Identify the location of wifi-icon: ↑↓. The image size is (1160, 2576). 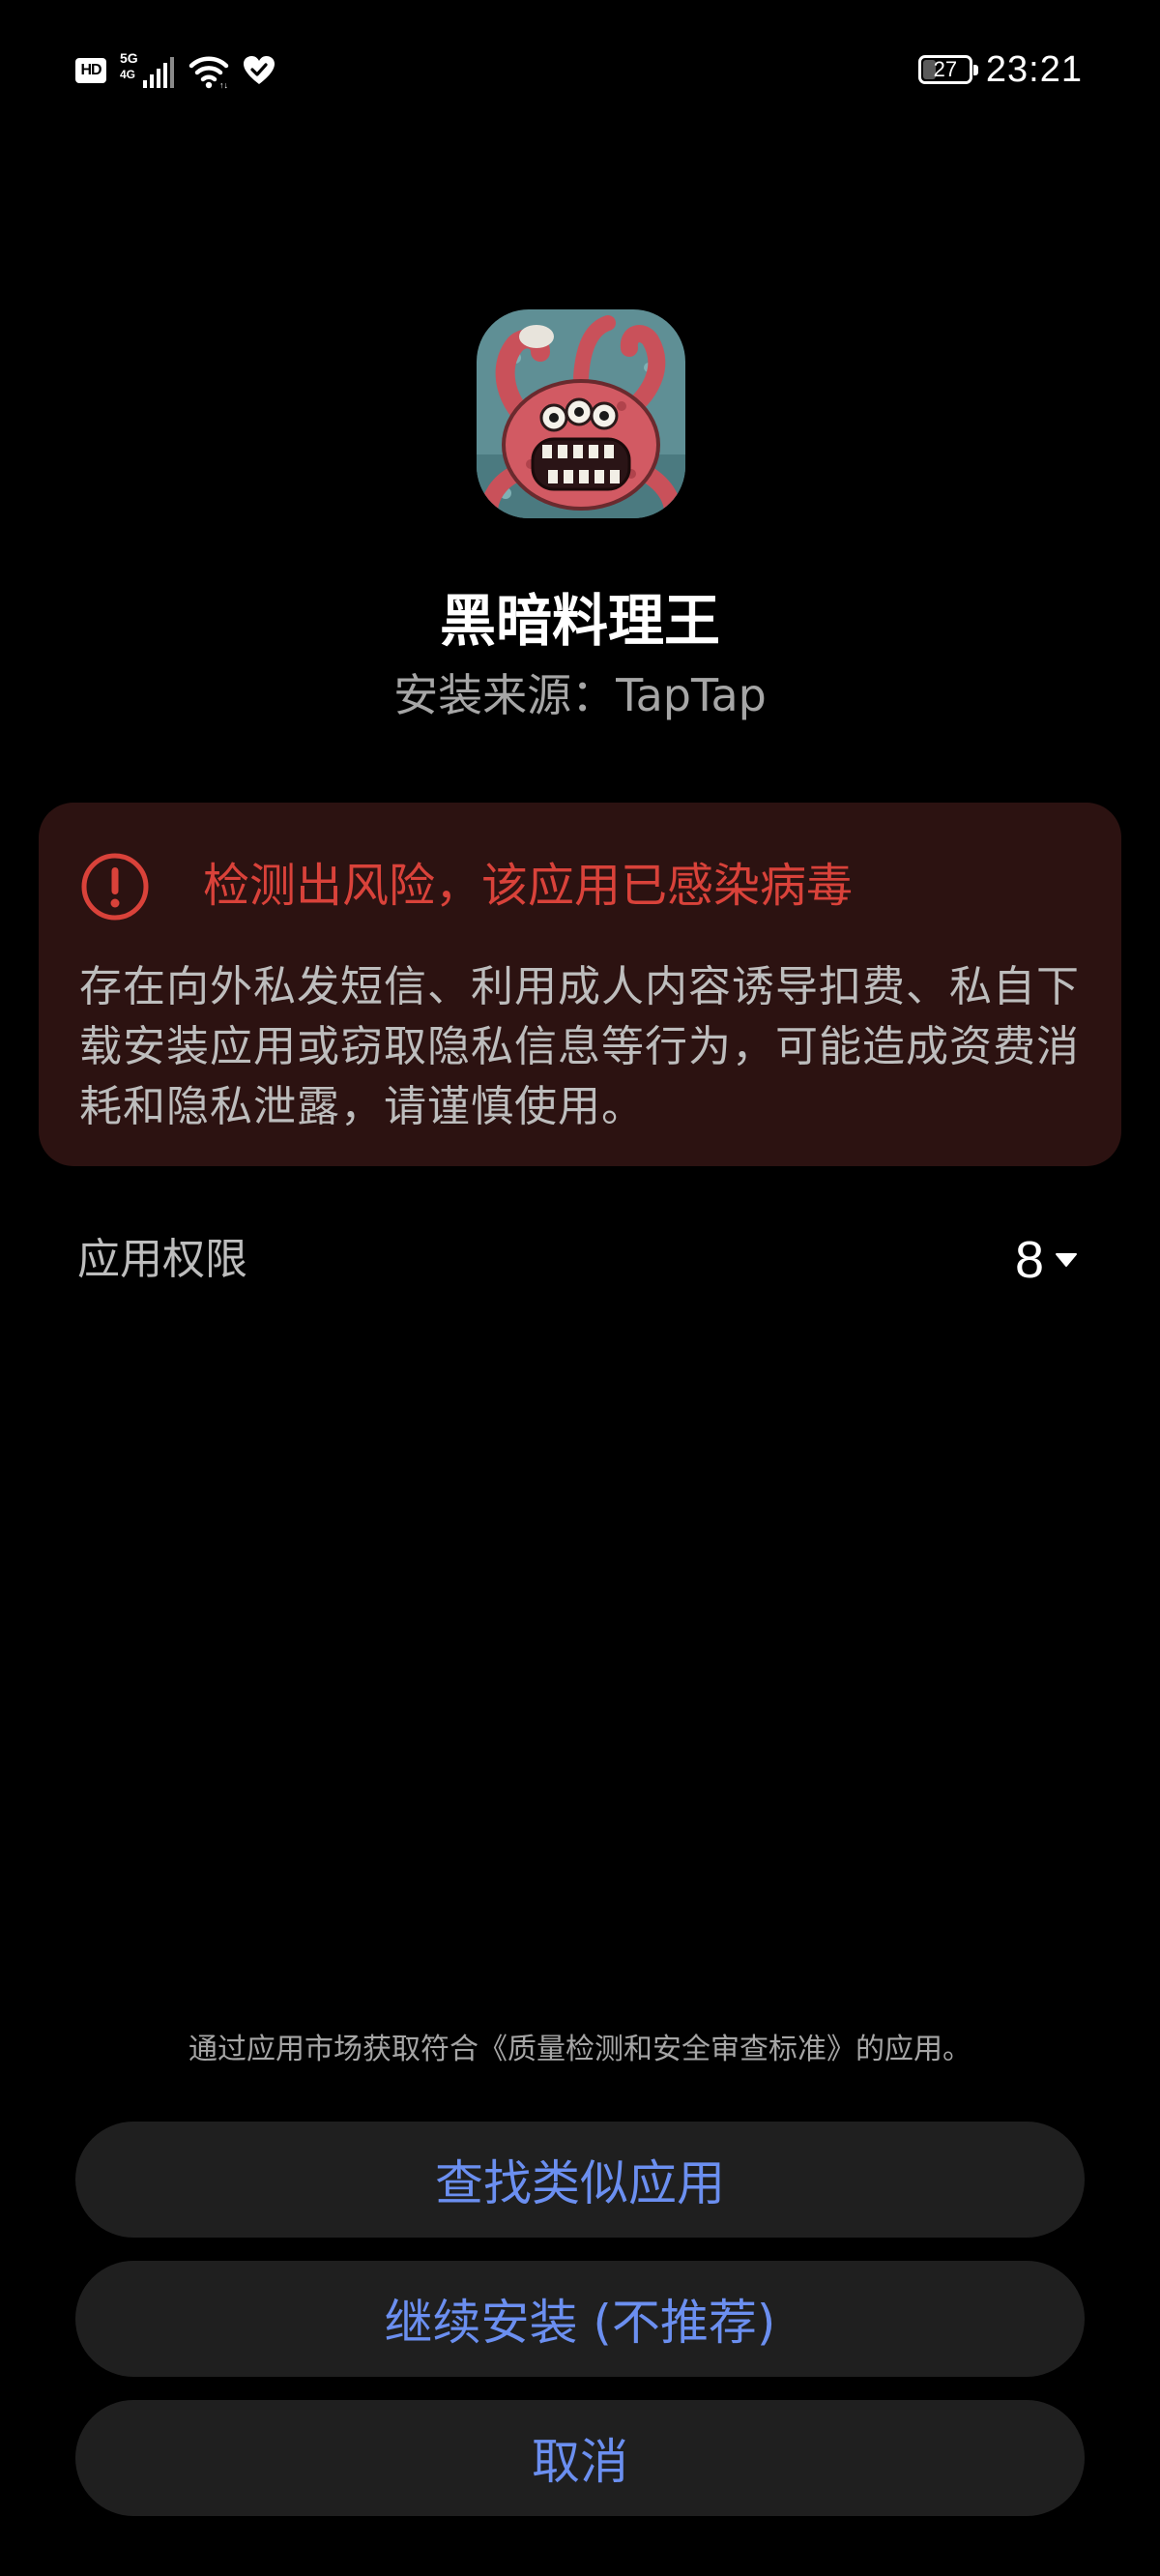
(209, 70).